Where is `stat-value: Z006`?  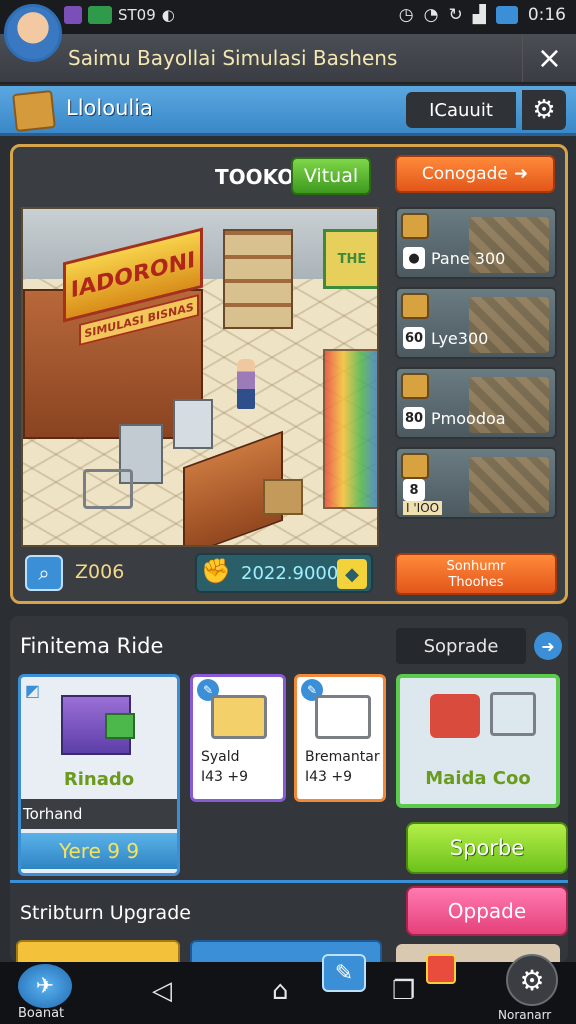 stat-value: Z006 is located at coordinates (100, 572).